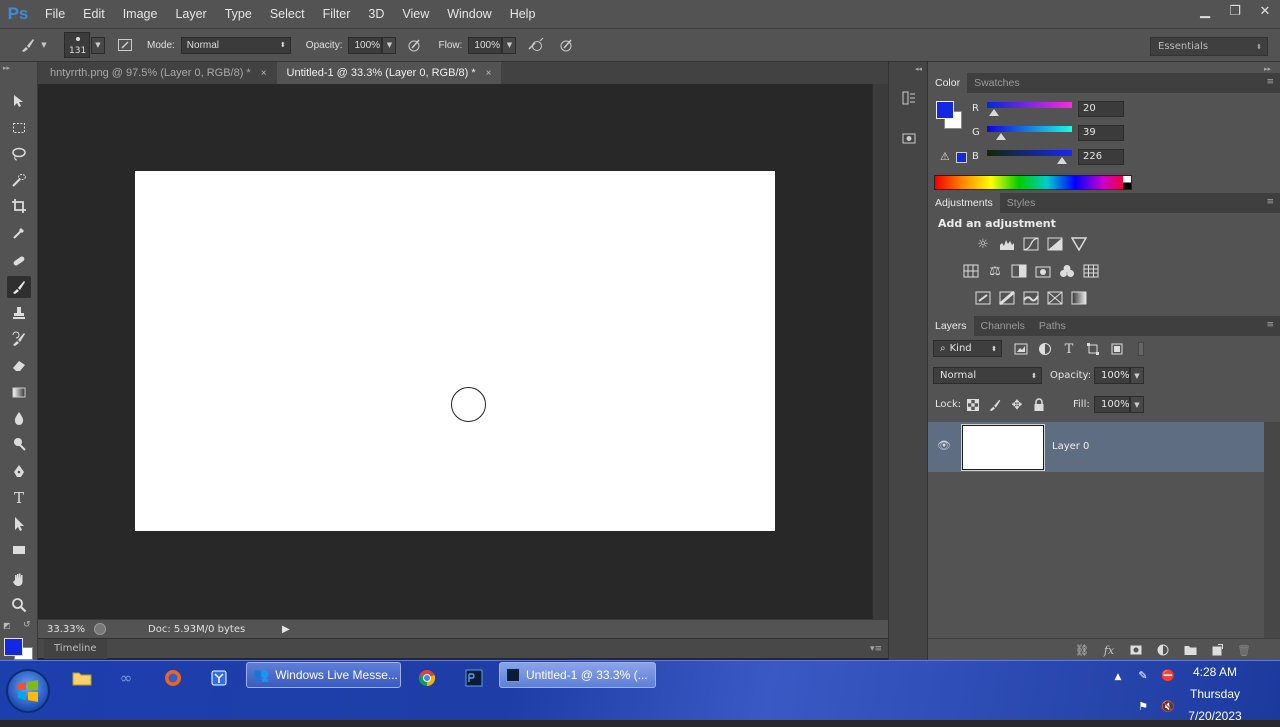  I want to click on tab-styles: Styles, so click(1021, 203).